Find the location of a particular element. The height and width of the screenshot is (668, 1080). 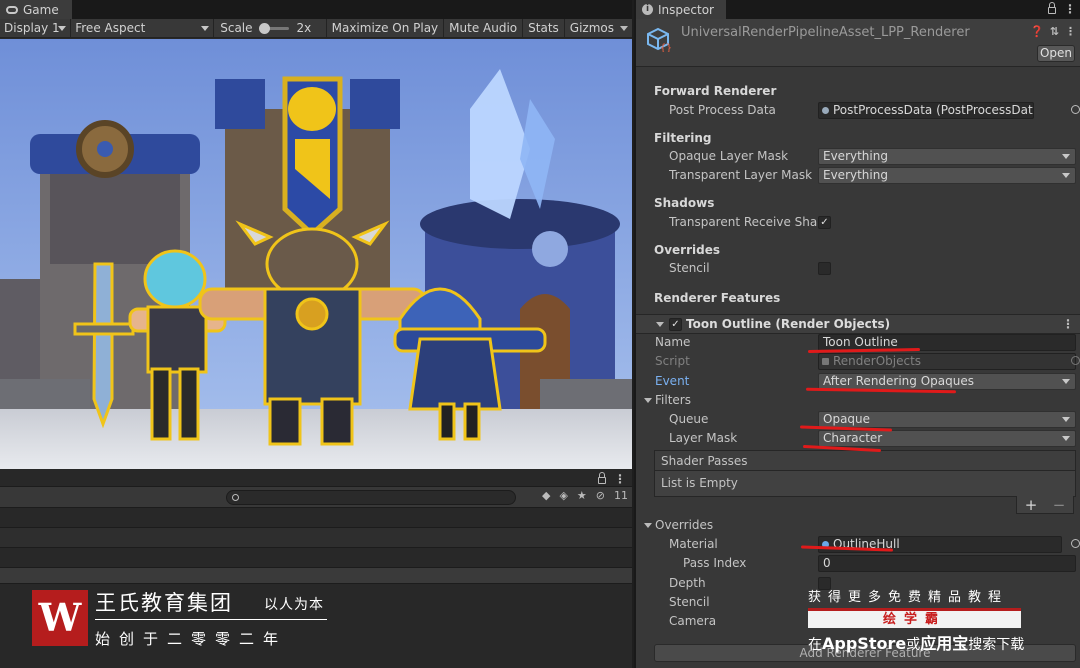

watermark-download-mid: 或 is located at coordinates (913, 645).